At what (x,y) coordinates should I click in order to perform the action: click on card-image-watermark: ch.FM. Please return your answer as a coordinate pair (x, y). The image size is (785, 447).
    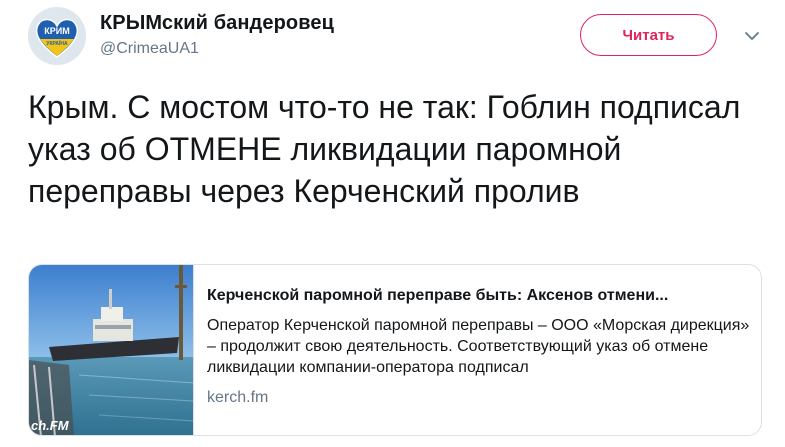
    Looking at the image, I should click on (50, 425).